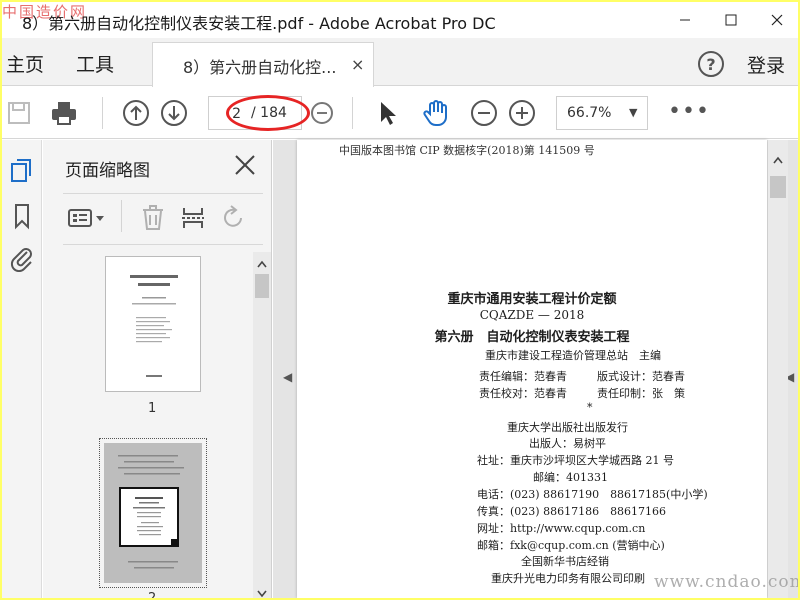 This screenshot has height=600, width=800. I want to click on minimize-button, so click(685, 20).